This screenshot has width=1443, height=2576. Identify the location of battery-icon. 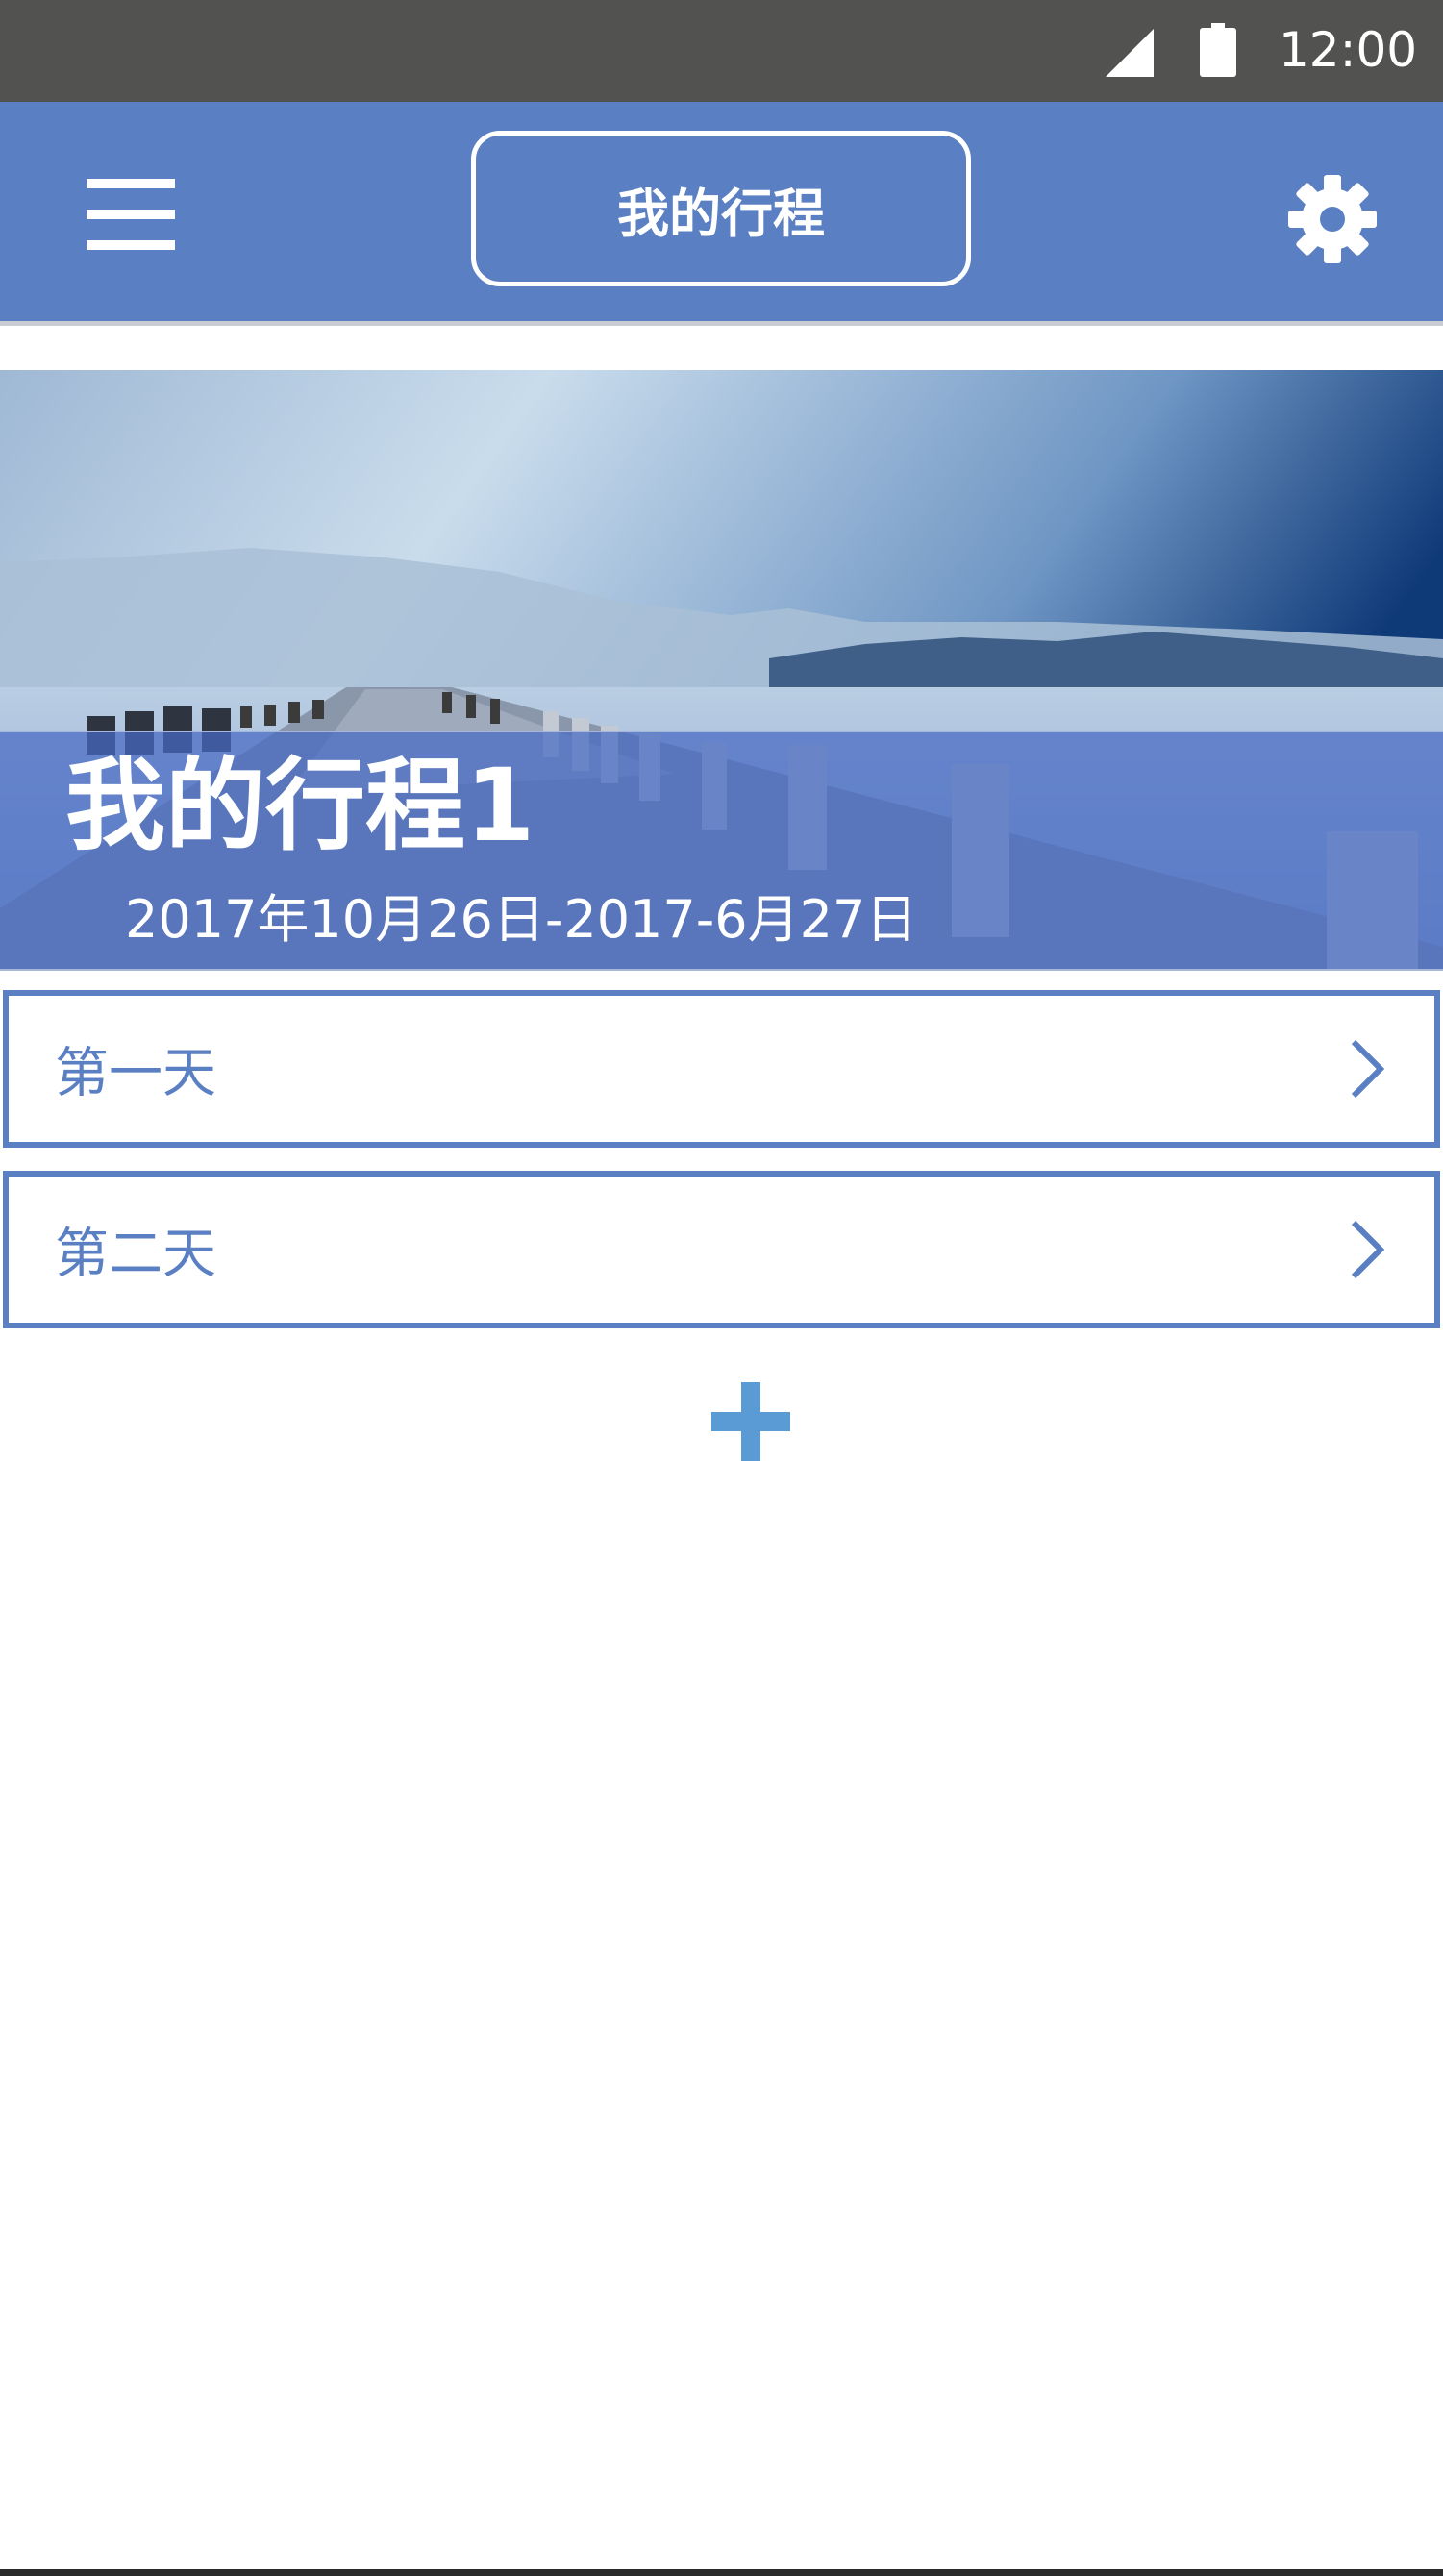
(1218, 50).